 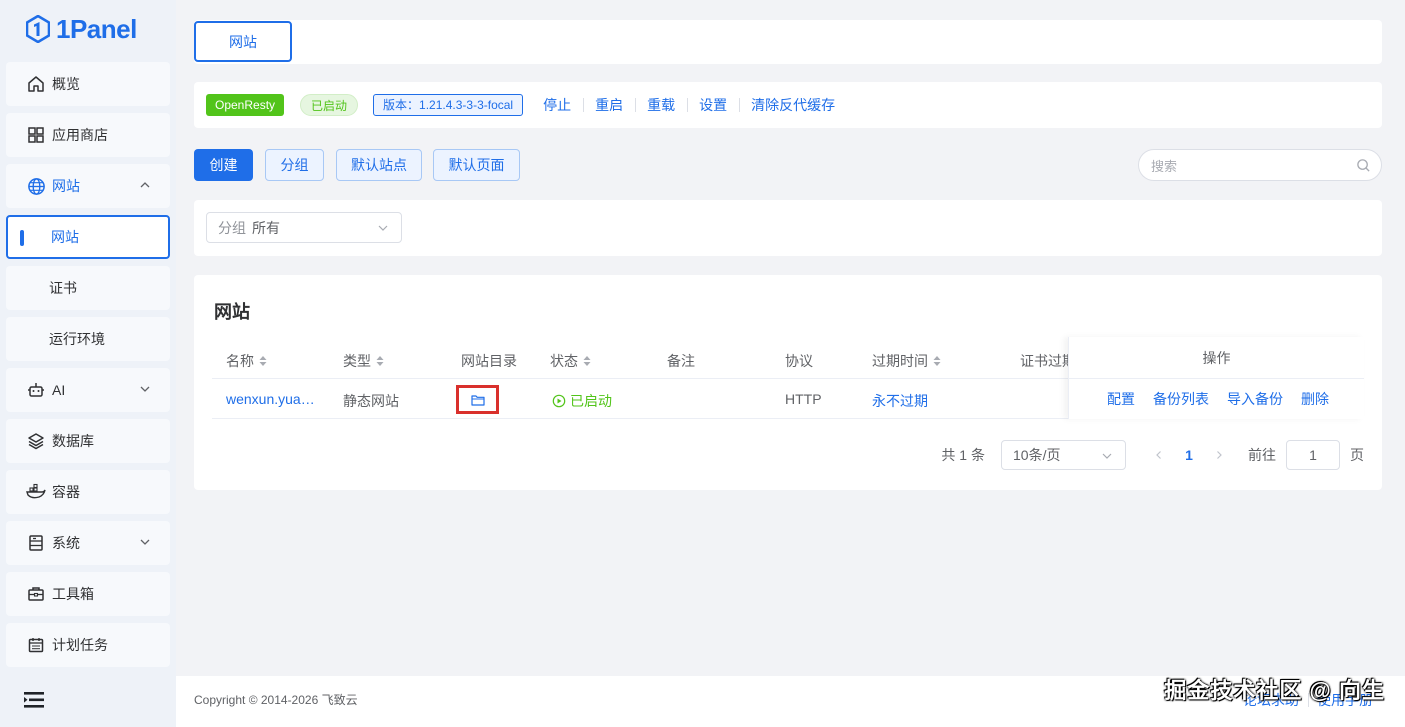 What do you see at coordinates (36, 186) in the screenshot?
I see `globe-icon` at bounding box center [36, 186].